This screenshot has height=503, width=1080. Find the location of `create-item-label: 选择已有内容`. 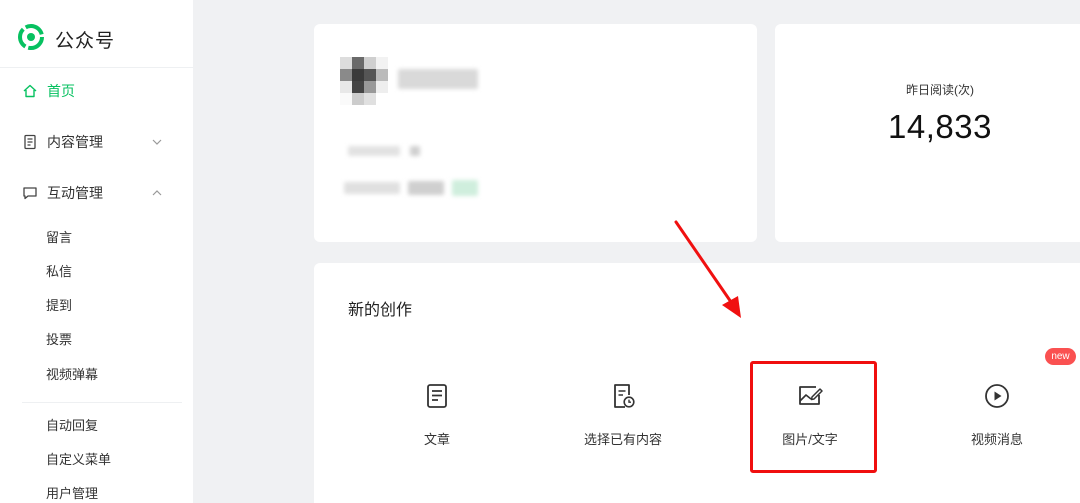

create-item-label: 选择已有内容 is located at coordinates (622, 439).